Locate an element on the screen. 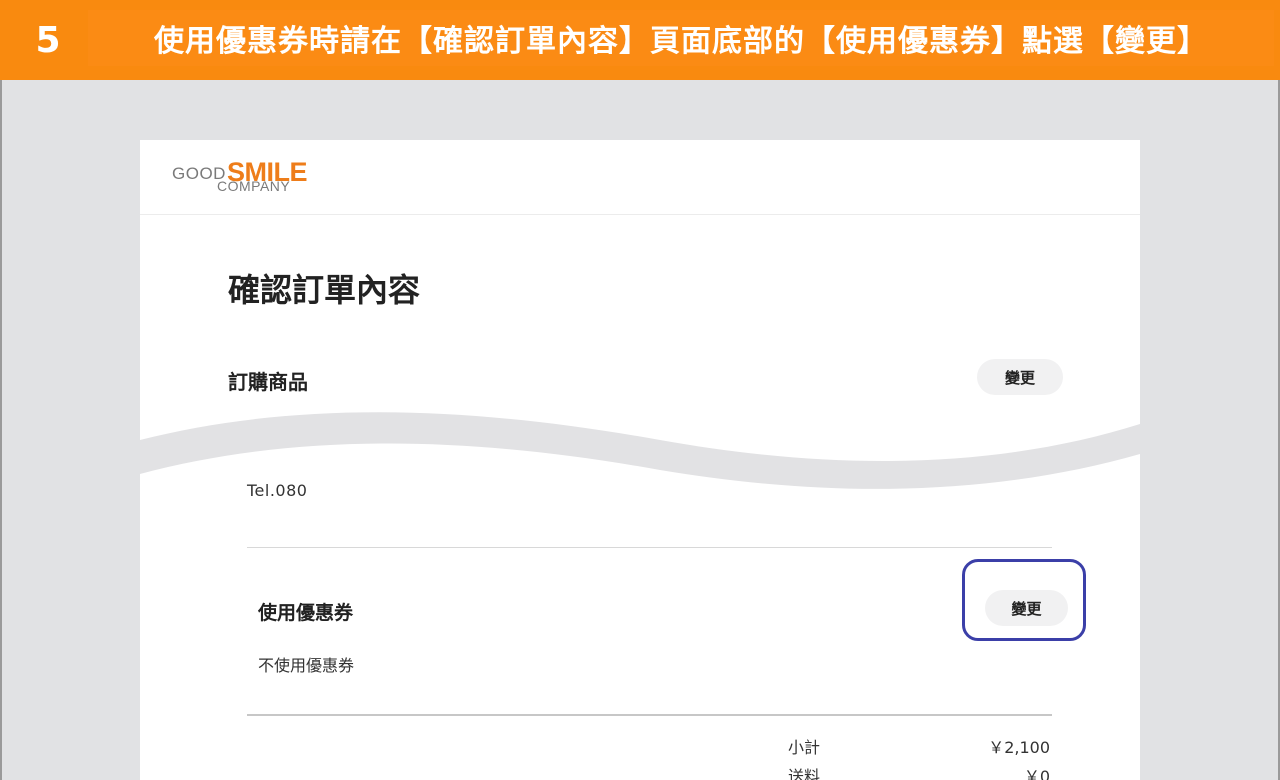  ordered-items-title: 訂購商品 is located at coordinates (268, 382).